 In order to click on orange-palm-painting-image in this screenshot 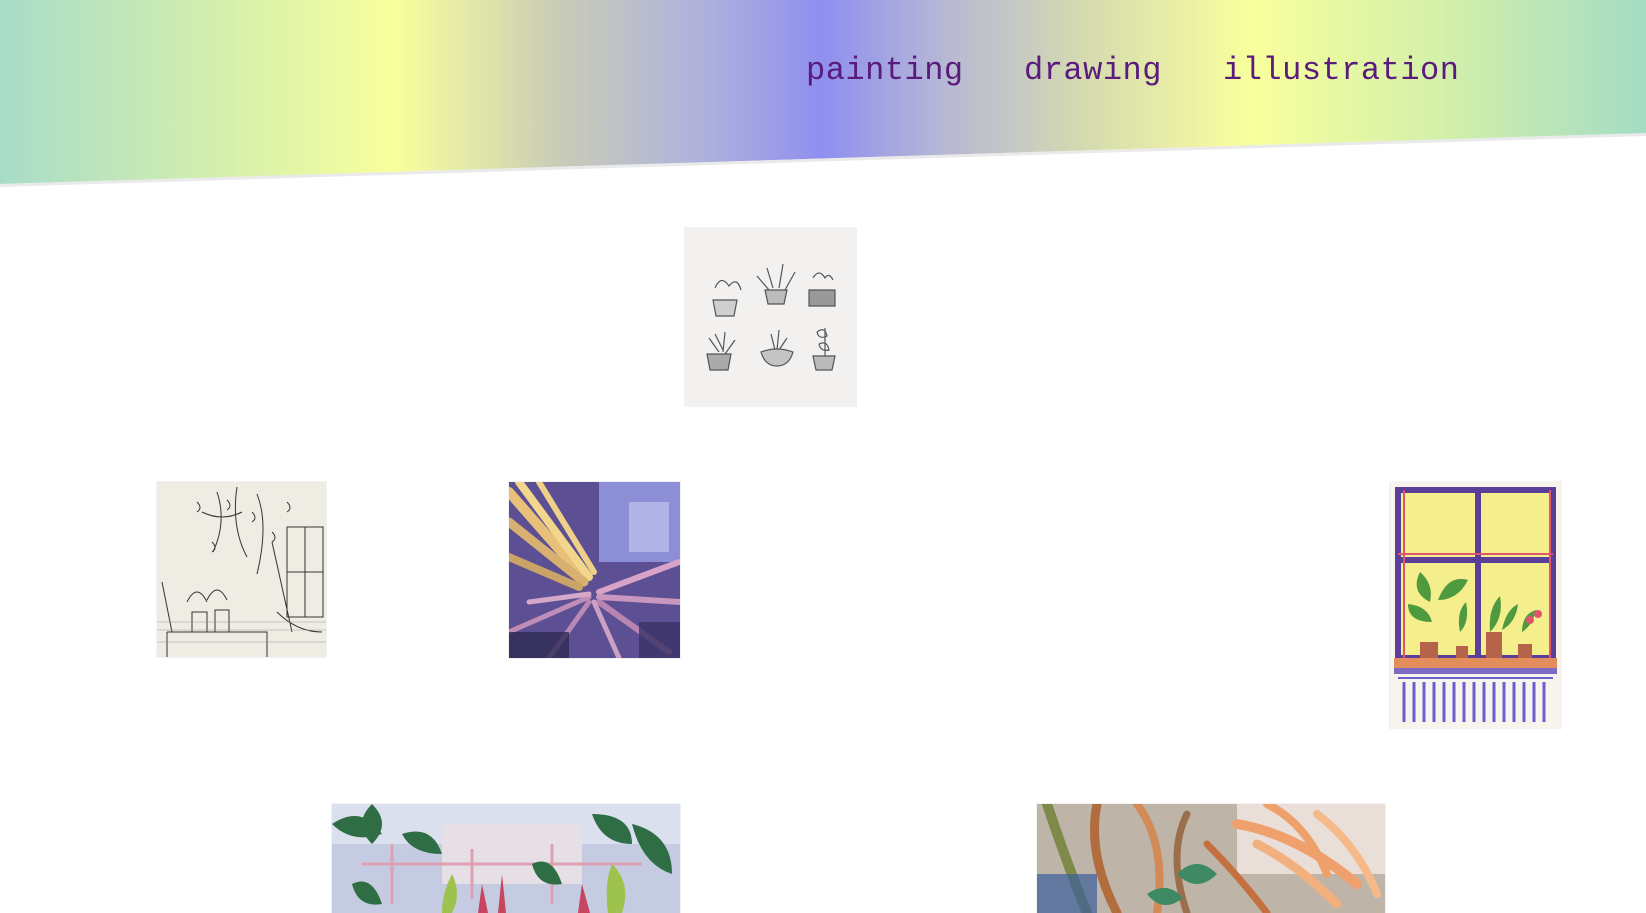, I will do `click(1211, 858)`.